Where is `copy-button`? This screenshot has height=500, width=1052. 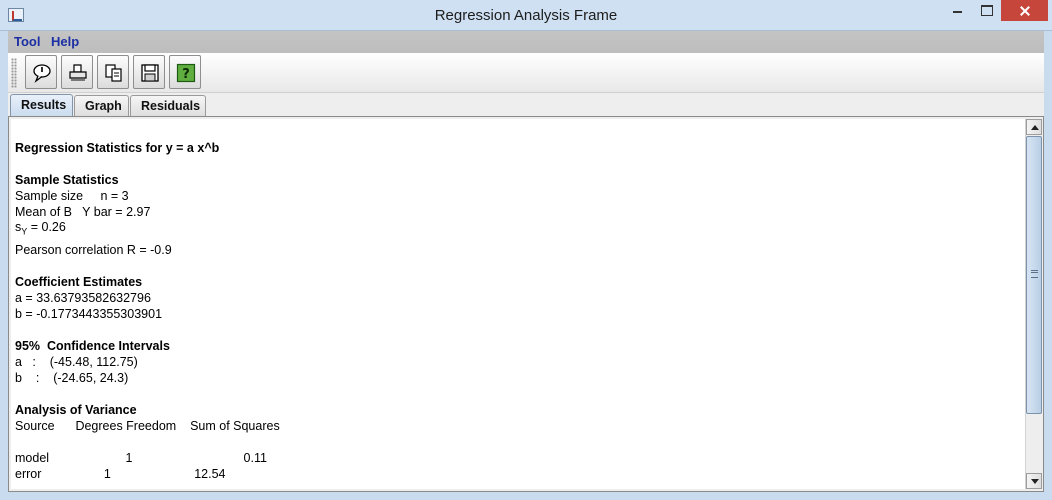
copy-button is located at coordinates (113, 72).